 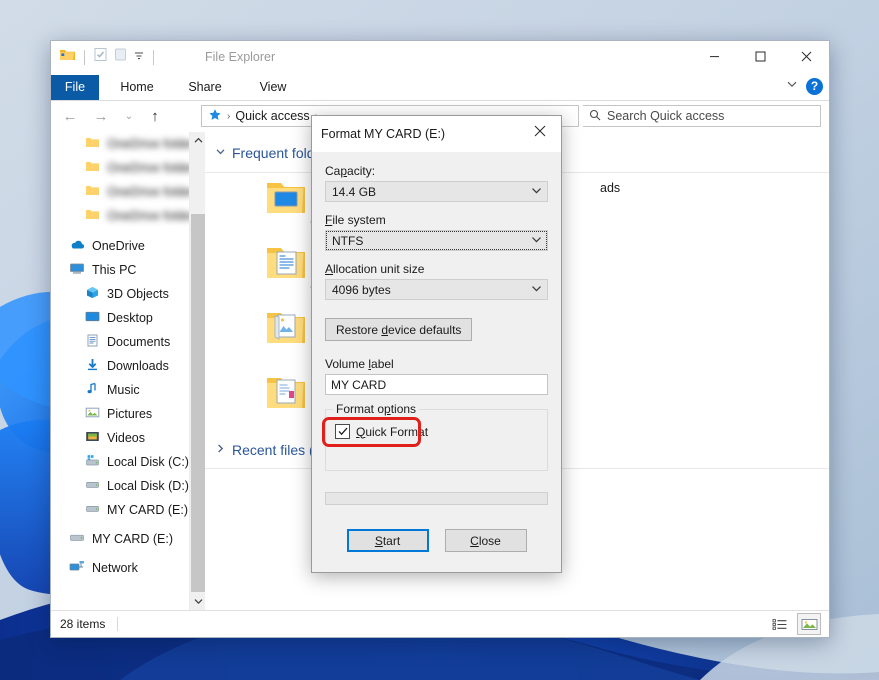 I want to click on sidebar-item-desktop: Desktop, so click(x=128, y=318).